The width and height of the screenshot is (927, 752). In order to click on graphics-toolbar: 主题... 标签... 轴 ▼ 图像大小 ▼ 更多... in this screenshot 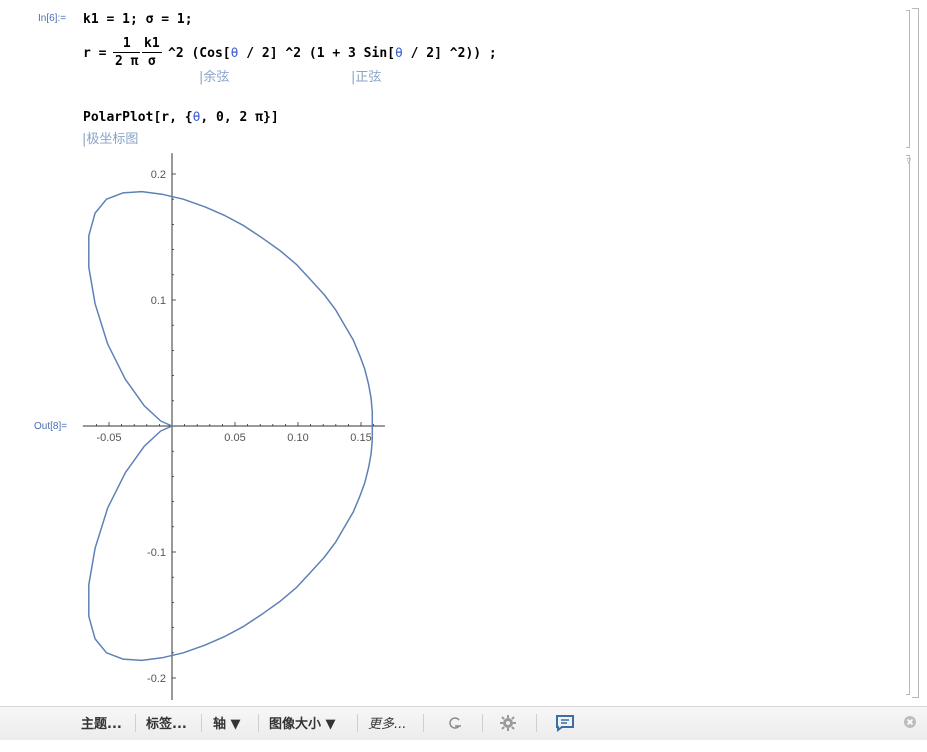, I will do `click(463, 723)`.